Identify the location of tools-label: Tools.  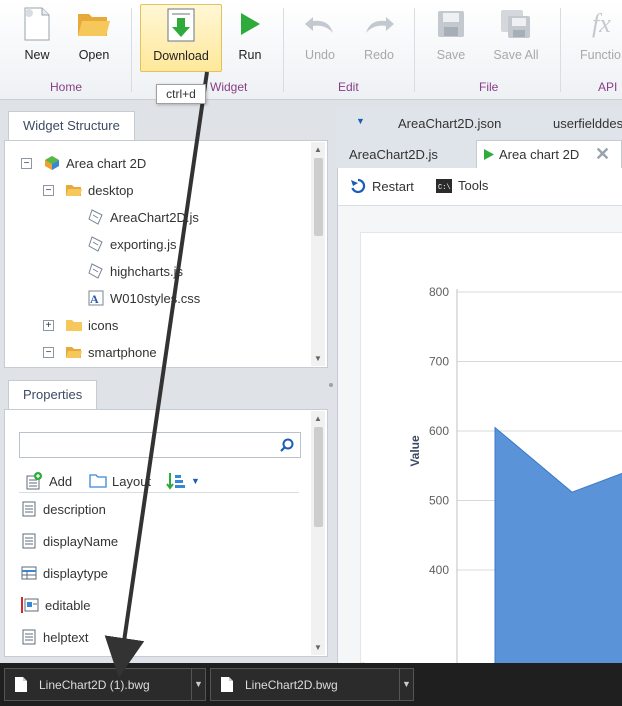
(473, 185).